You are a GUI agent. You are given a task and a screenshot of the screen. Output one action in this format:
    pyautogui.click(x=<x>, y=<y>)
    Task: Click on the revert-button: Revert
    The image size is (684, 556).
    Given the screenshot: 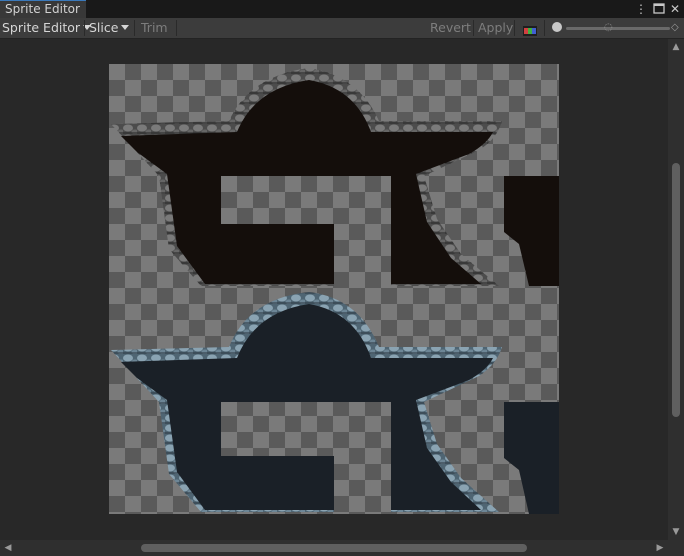 What is the action you would take?
    pyautogui.click(x=450, y=28)
    